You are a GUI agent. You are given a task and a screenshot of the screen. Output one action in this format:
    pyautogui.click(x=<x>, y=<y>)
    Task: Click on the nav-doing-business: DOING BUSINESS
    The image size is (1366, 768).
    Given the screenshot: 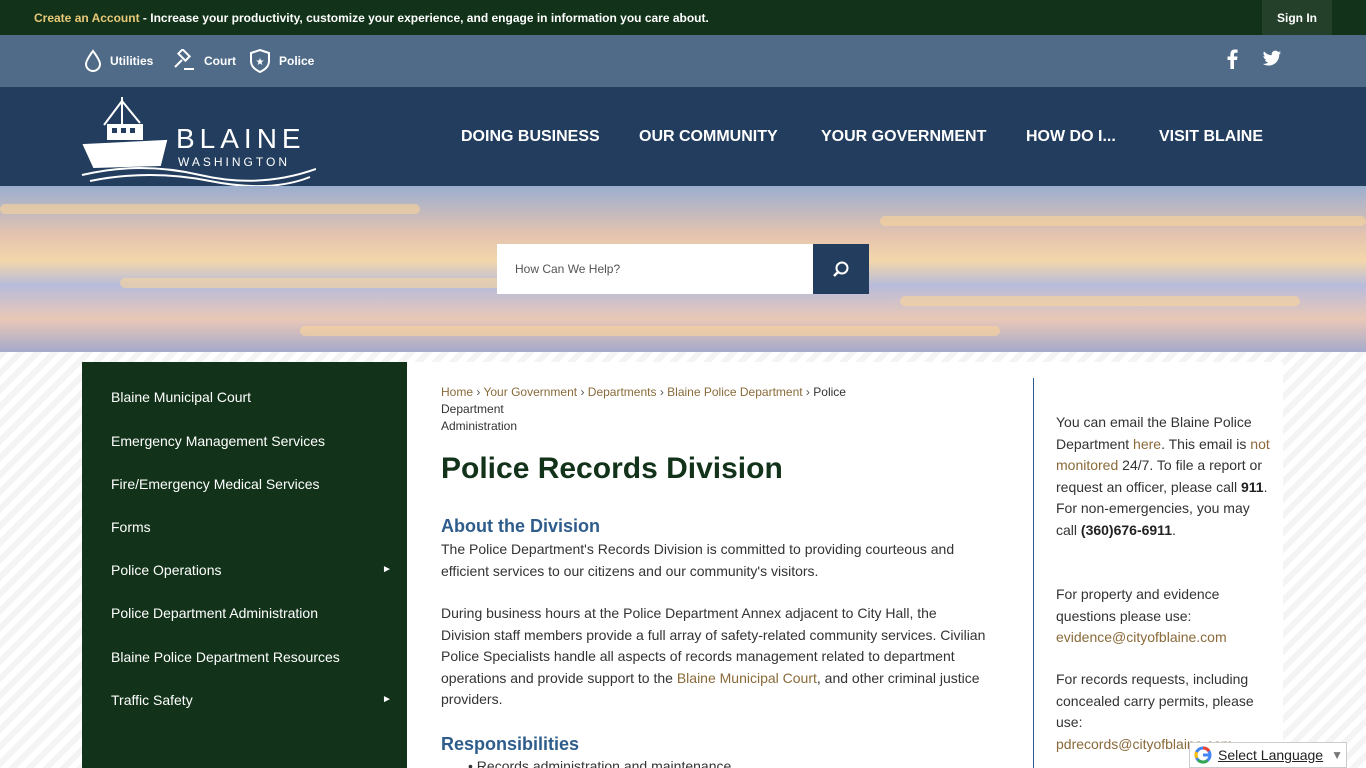 What is the action you would take?
    pyautogui.click(x=530, y=136)
    